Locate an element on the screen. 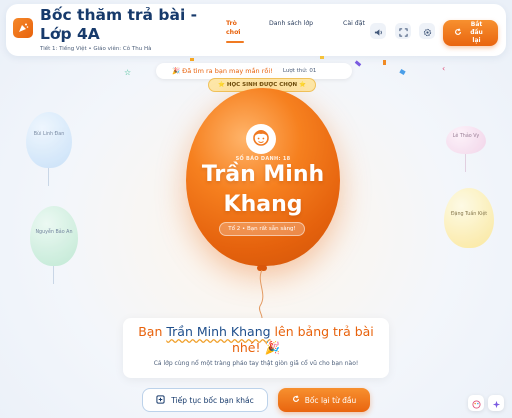 The height and width of the screenshot is (418, 512). tab-game: Trò chơi is located at coordinates (236, 28).